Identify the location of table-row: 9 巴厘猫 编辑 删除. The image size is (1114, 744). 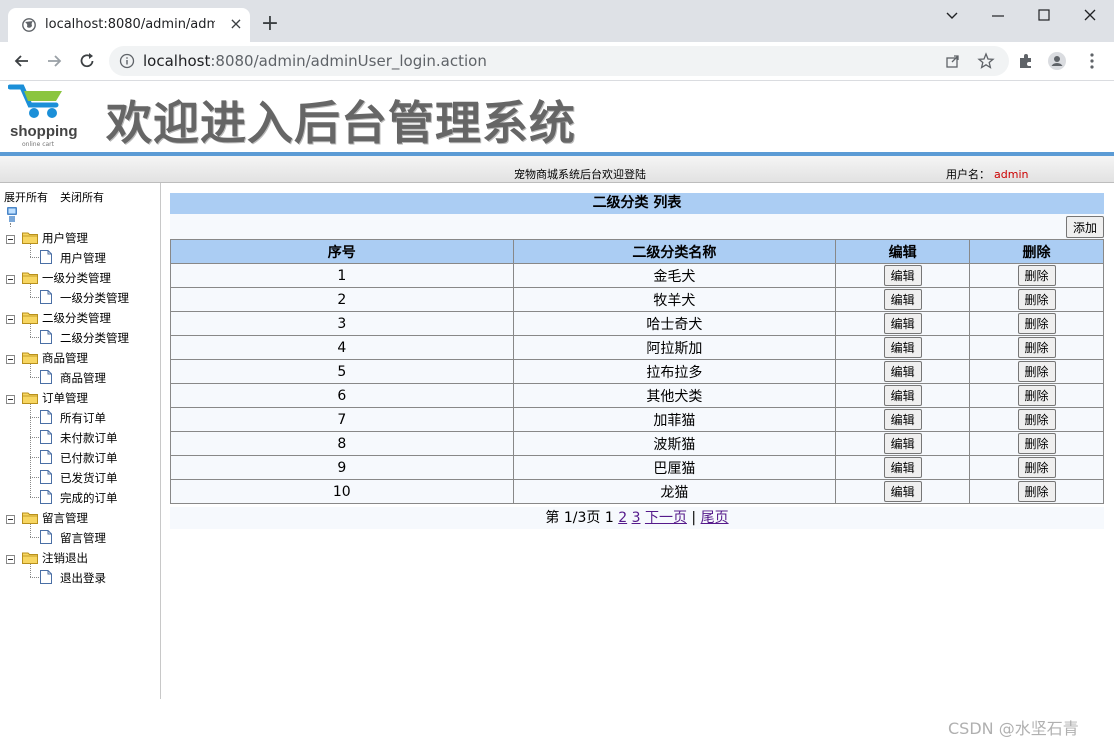
(637, 467).